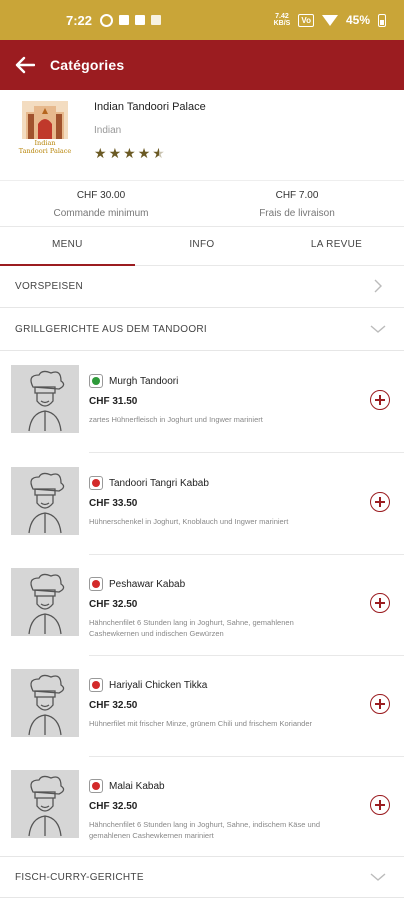  What do you see at coordinates (297, 213) in the screenshot?
I see `delivery-fee-label: Frais de livraison` at bounding box center [297, 213].